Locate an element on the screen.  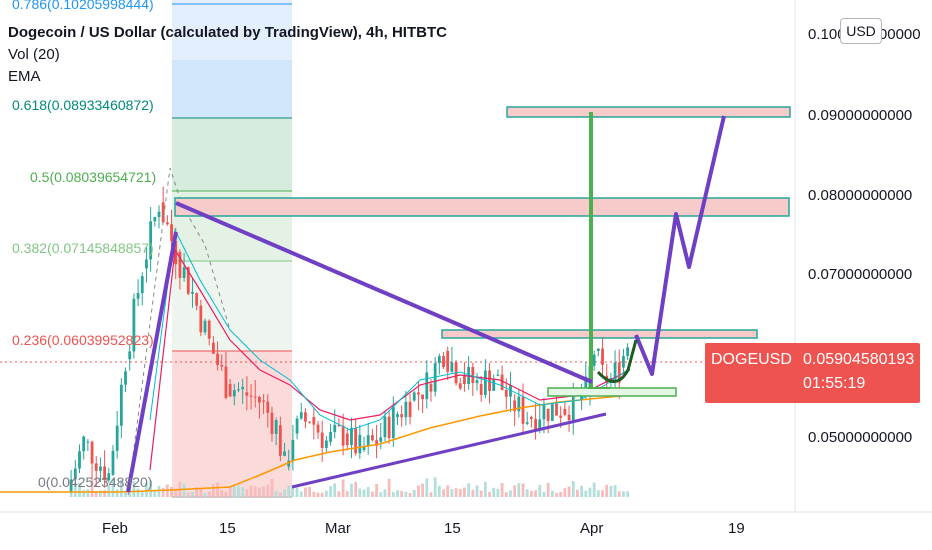
volume-bars is located at coordinates (349, 487).